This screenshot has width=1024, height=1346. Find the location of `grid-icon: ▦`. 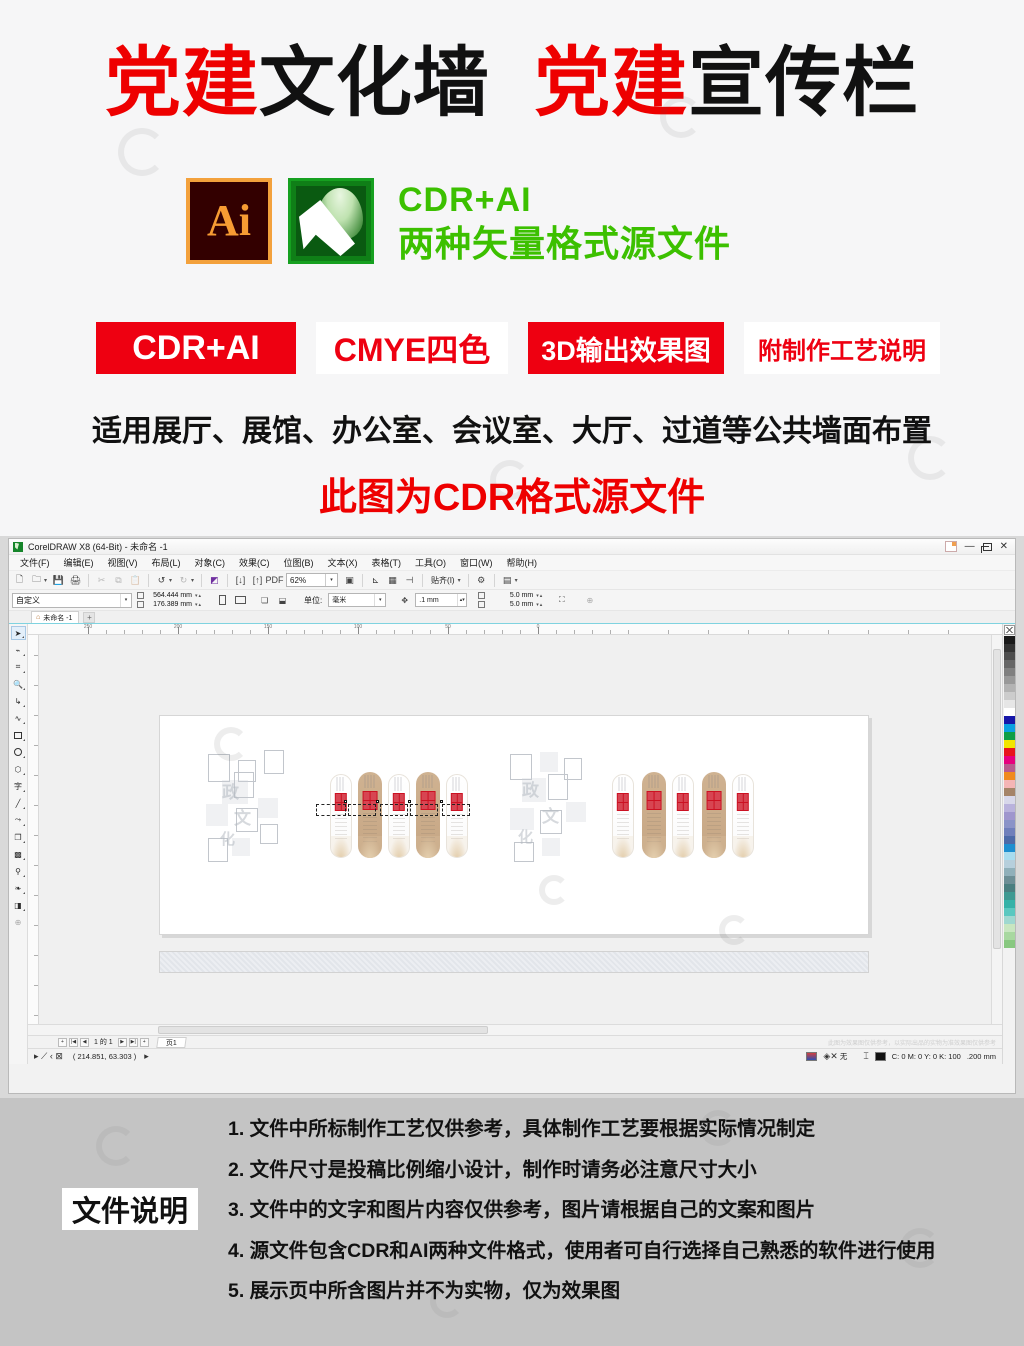

grid-icon: ▦ is located at coordinates (392, 580).